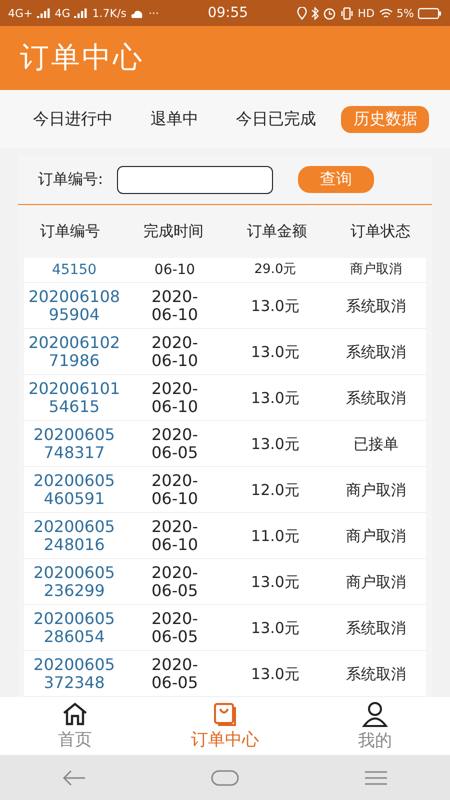  I want to click on nav-item: 我的, so click(375, 726).